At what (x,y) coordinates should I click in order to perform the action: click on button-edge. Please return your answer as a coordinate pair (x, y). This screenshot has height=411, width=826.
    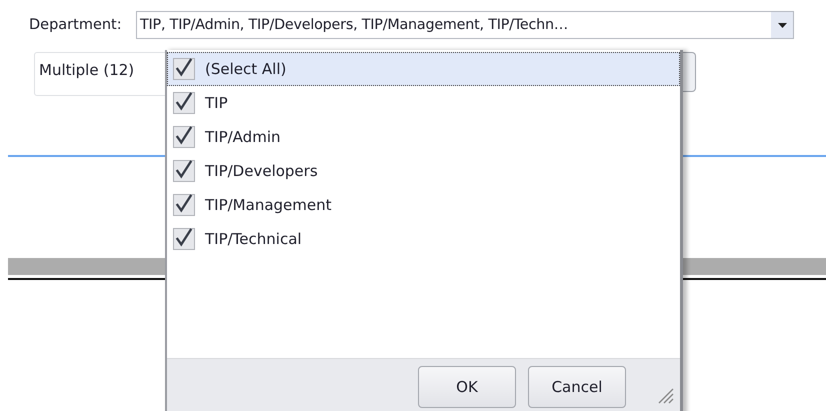
    Looking at the image, I should click on (689, 72).